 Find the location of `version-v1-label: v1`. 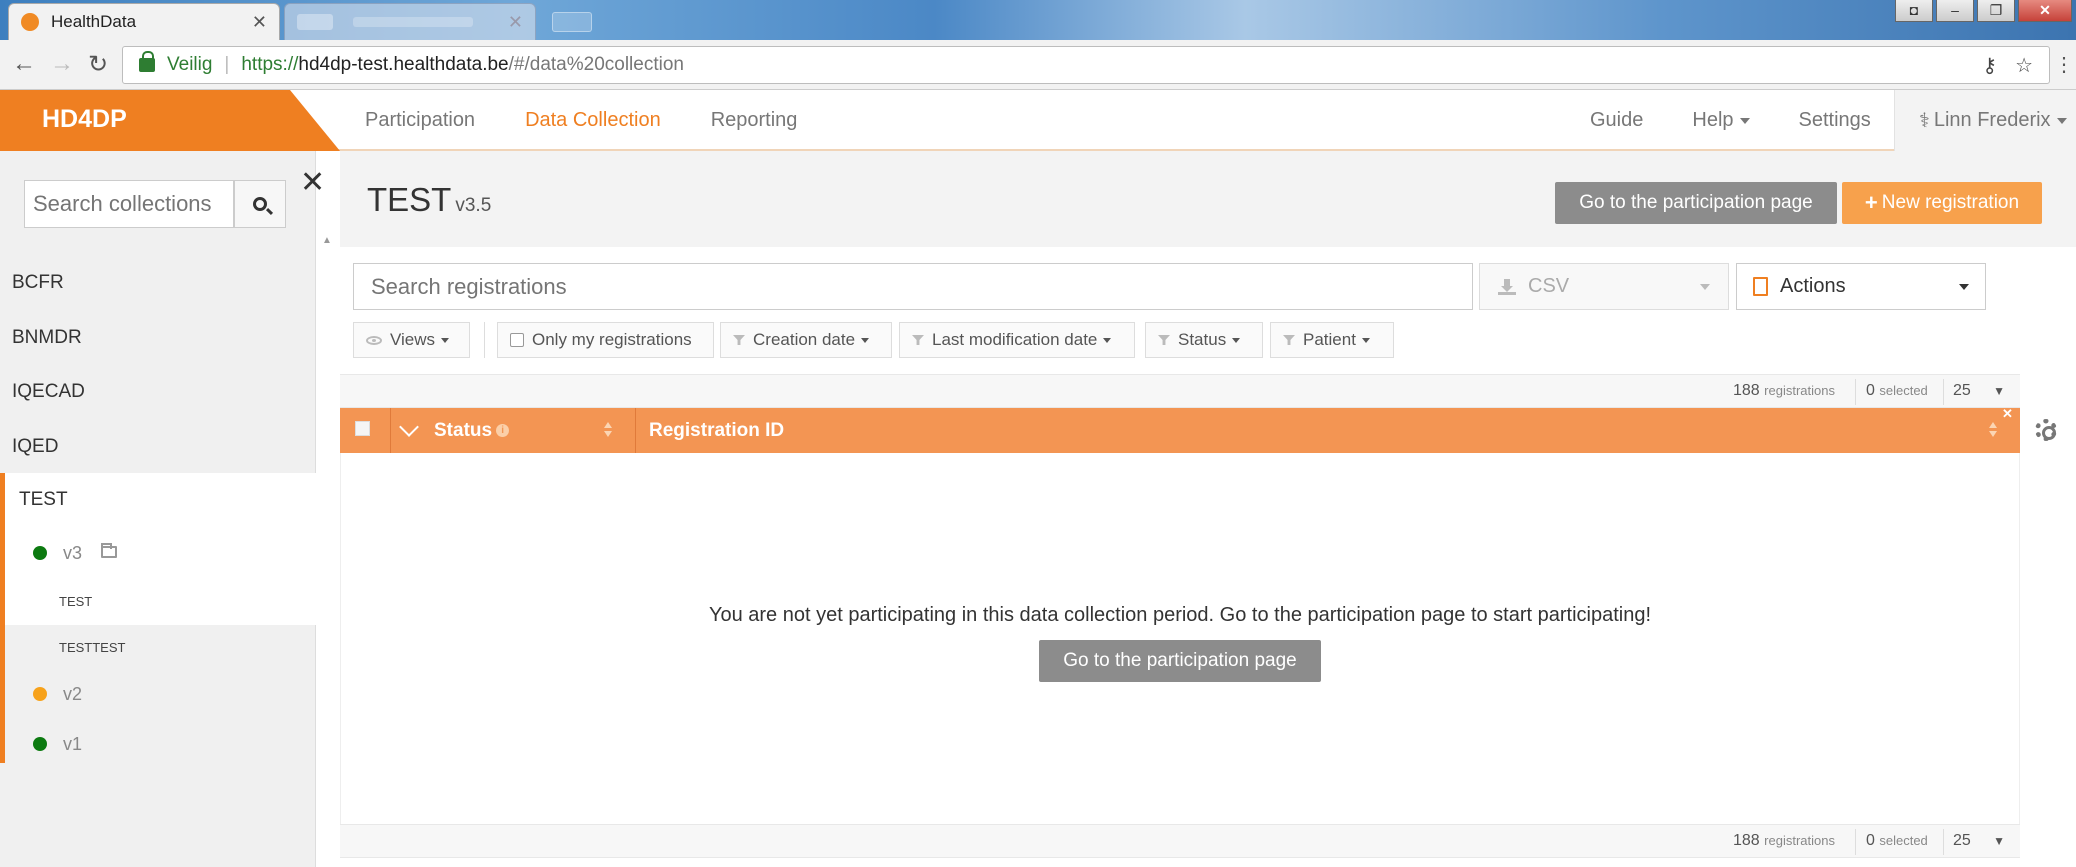

version-v1-label: v1 is located at coordinates (73, 744).